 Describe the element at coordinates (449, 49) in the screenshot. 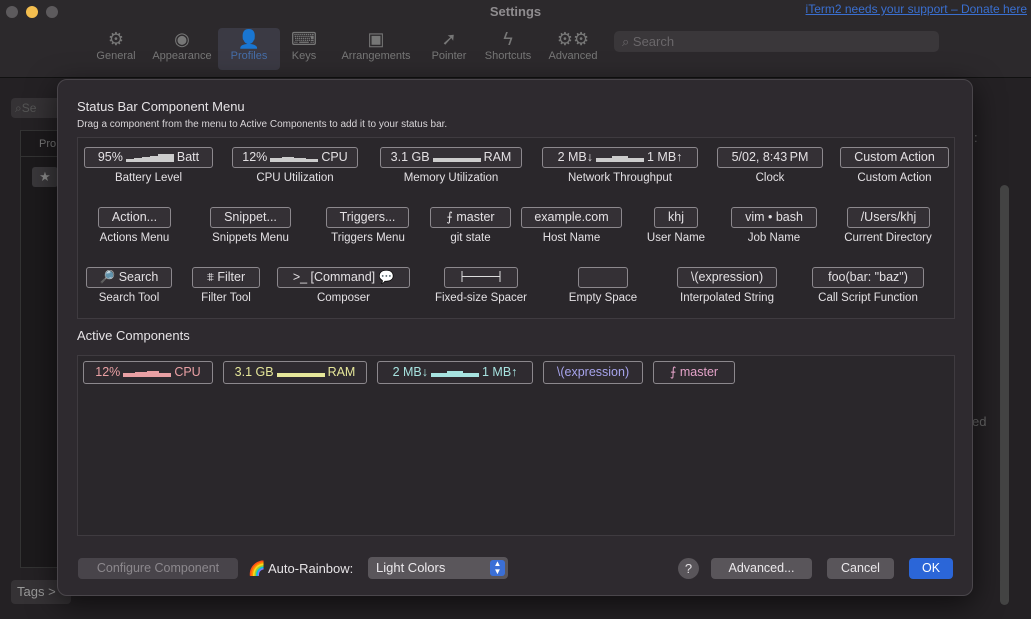

I see `tab-pointer: ➚ Pointer` at that location.